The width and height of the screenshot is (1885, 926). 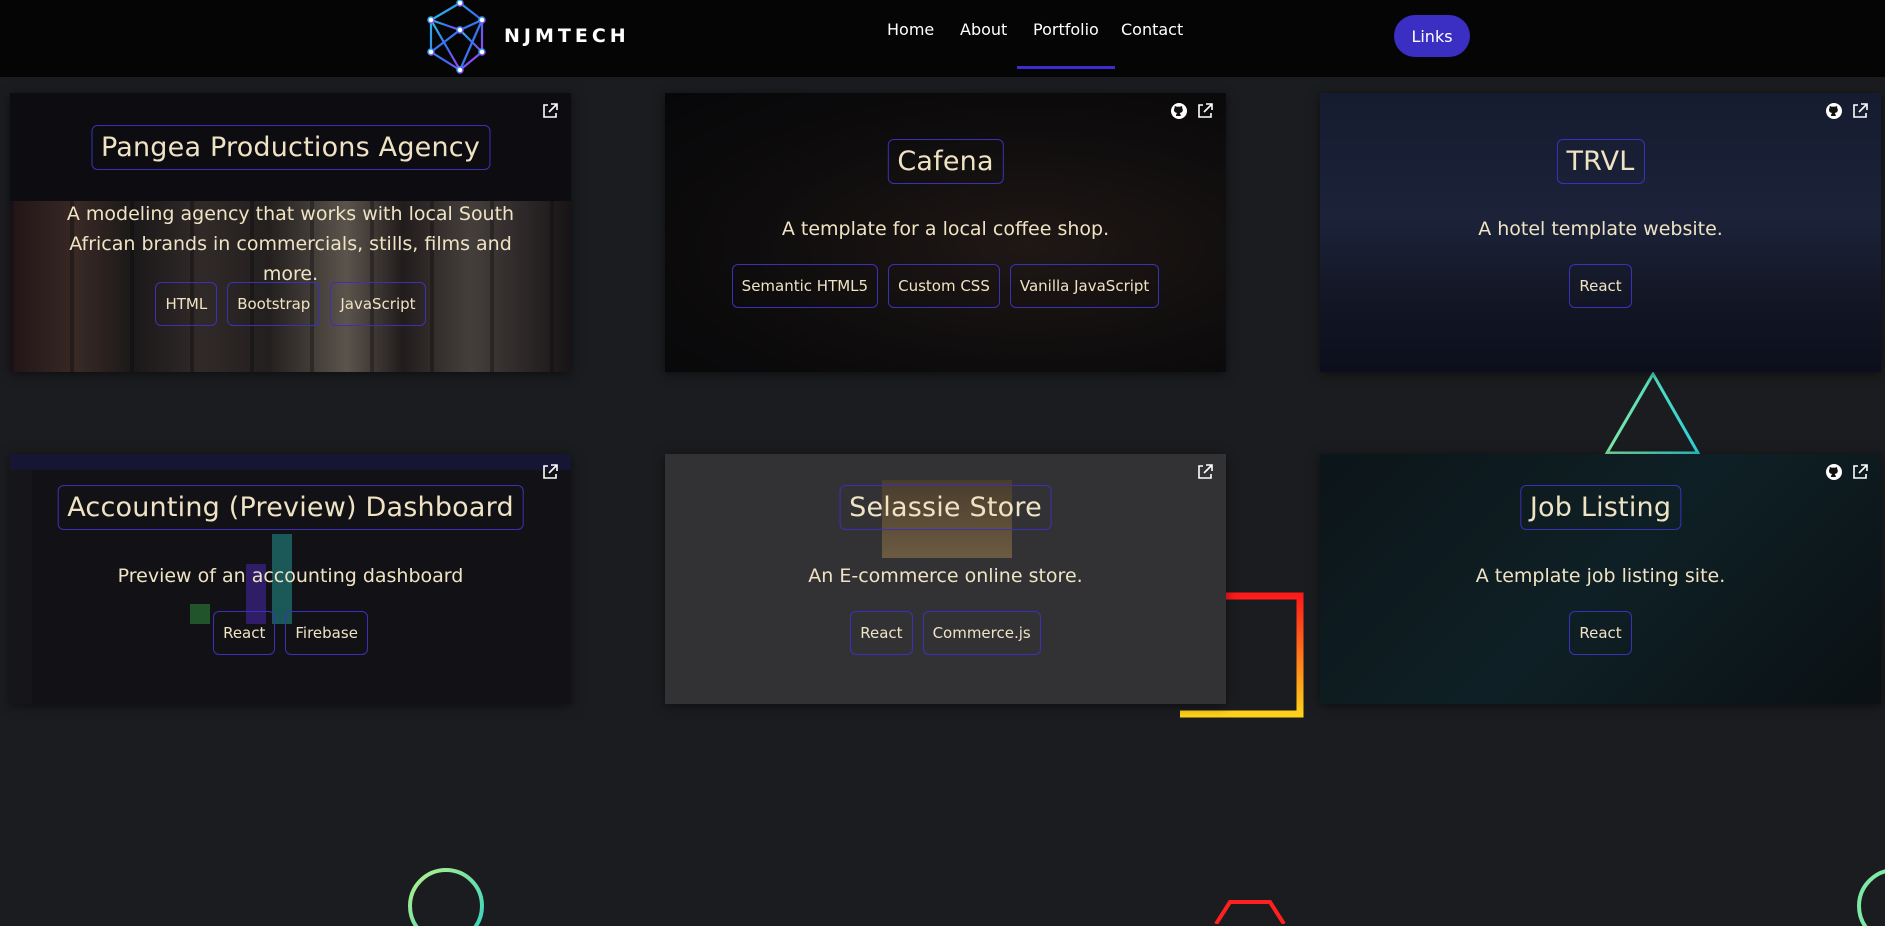 I want to click on brand-name: NJMTECH, so click(x=567, y=36).